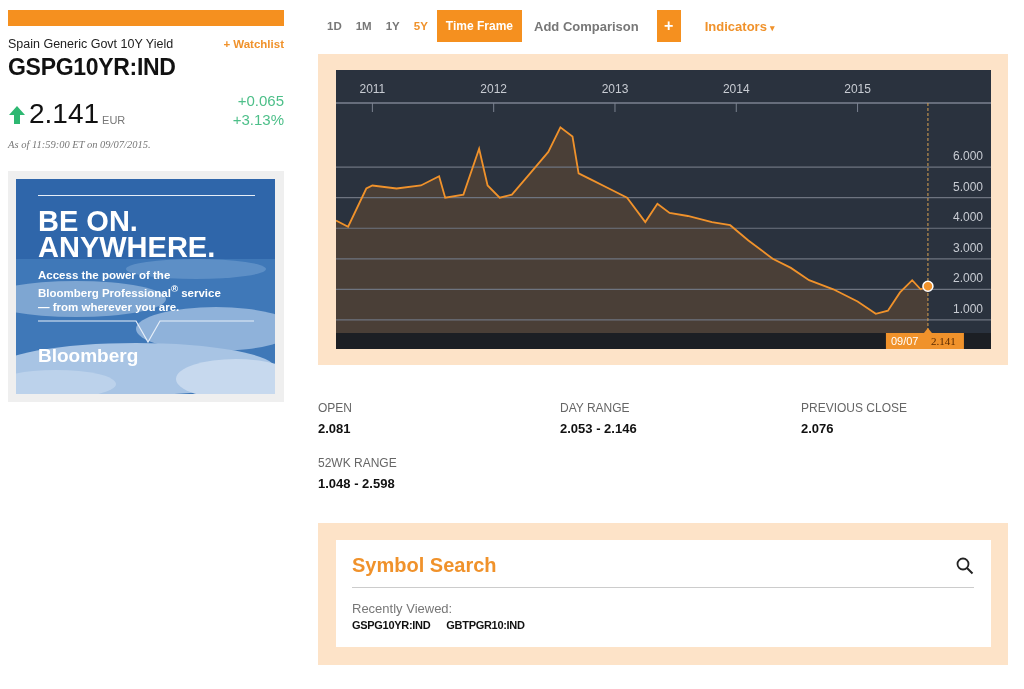 The height and width of the screenshot is (689, 1024). Describe the element at coordinates (855, 408) in the screenshot. I see `stat-label: PREVIOUS CLOSE` at that location.